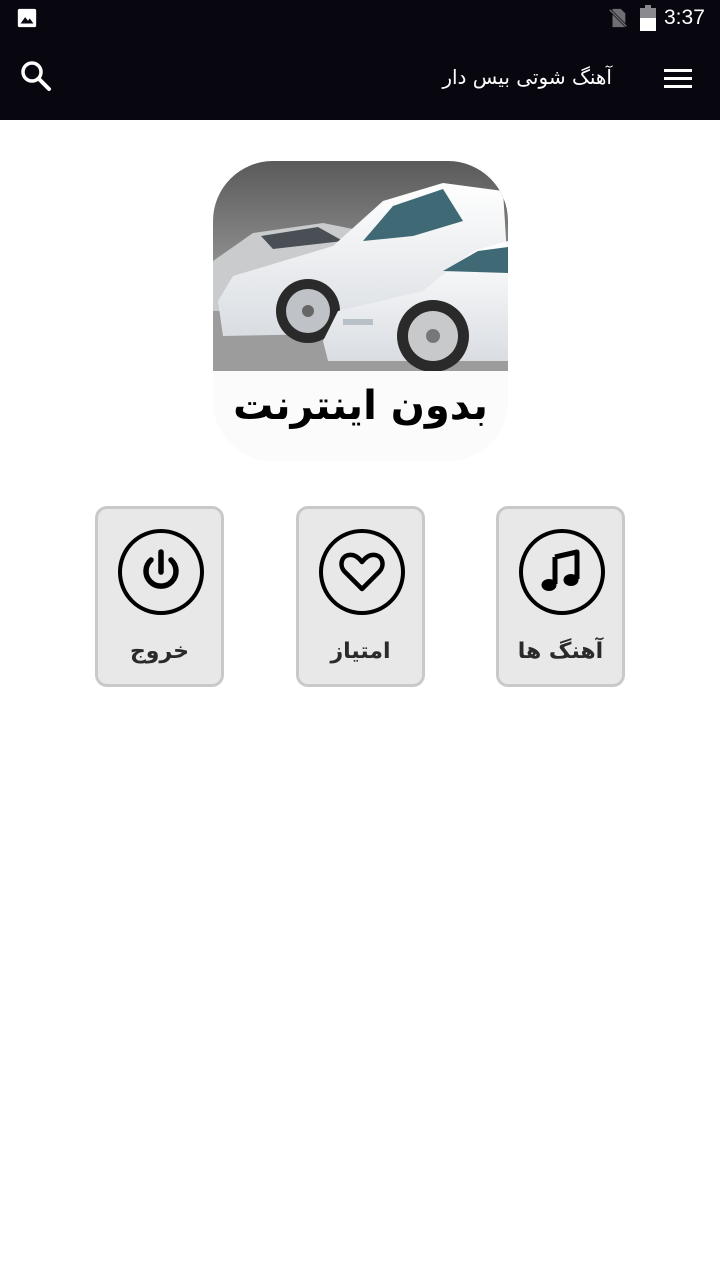 The height and width of the screenshot is (1280, 720). Describe the element at coordinates (360, 651) in the screenshot. I see `rate-label: امتیاز` at that location.